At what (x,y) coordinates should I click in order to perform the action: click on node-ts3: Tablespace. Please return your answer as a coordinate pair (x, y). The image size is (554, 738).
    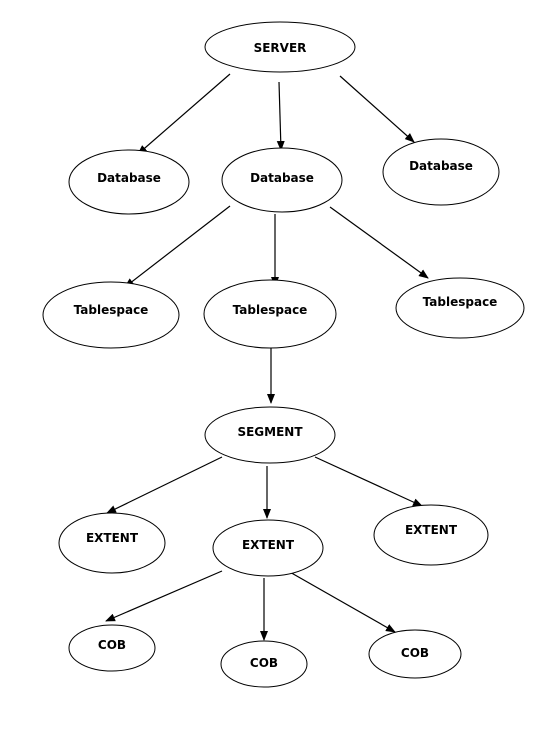
    Looking at the image, I should click on (460, 308).